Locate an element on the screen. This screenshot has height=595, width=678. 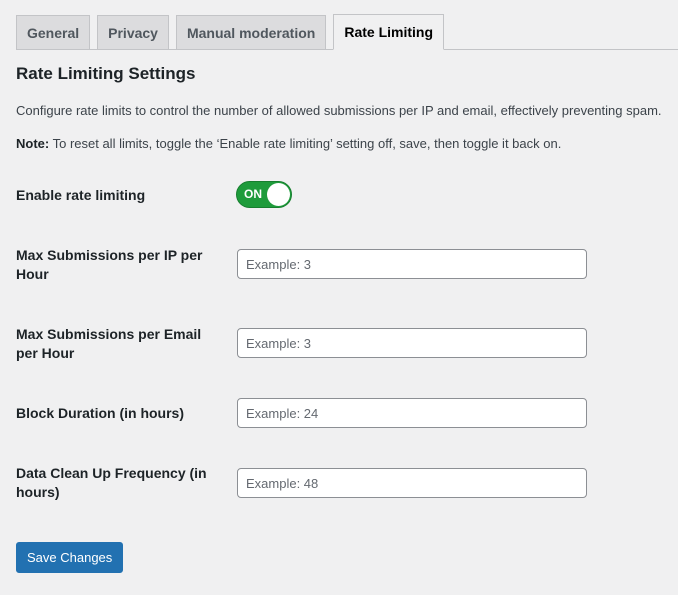
cleanup-frequency-input is located at coordinates (412, 483).